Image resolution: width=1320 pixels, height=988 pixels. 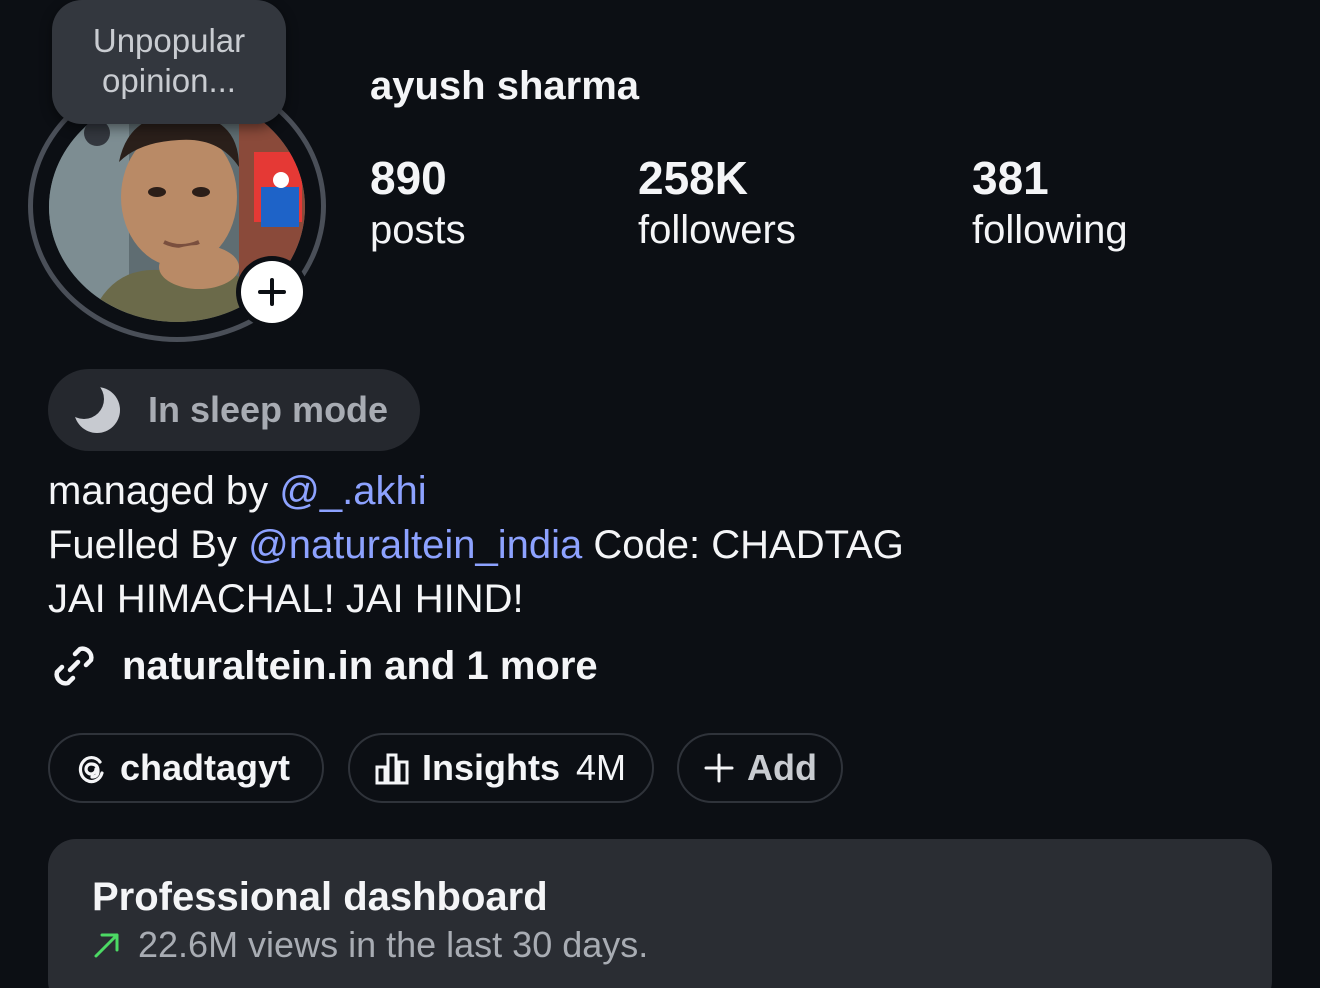 I want to click on external-links: naturaltein.in and 1 more, so click(x=323, y=666).